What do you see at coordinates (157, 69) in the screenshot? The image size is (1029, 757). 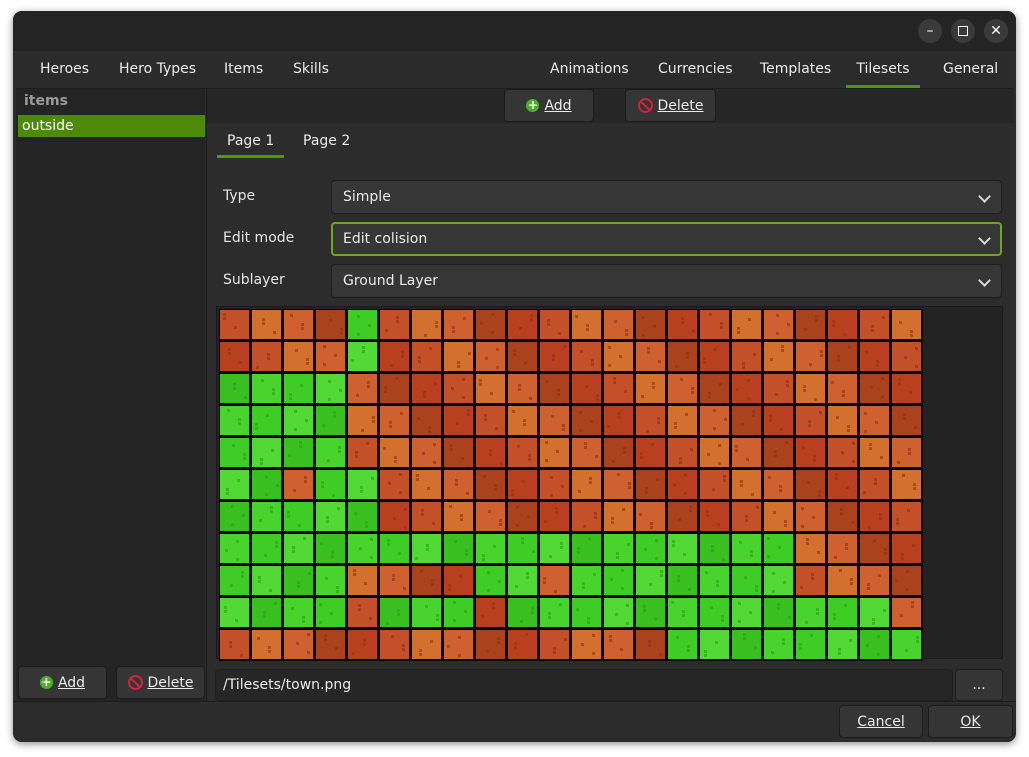 I see `tab-hero-types: Hero Types` at bounding box center [157, 69].